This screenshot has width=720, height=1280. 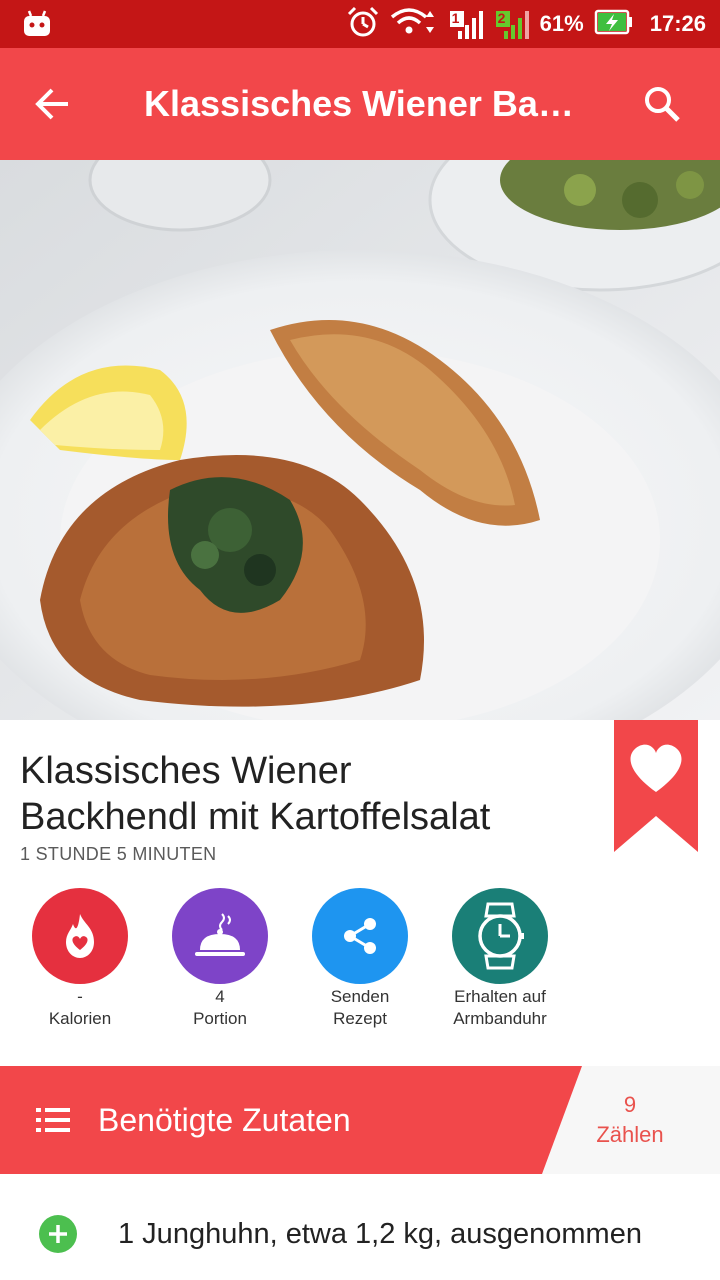 What do you see at coordinates (80, 936) in the screenshot?
I see `flame-heart-icon` at bounding box center [80, 936].